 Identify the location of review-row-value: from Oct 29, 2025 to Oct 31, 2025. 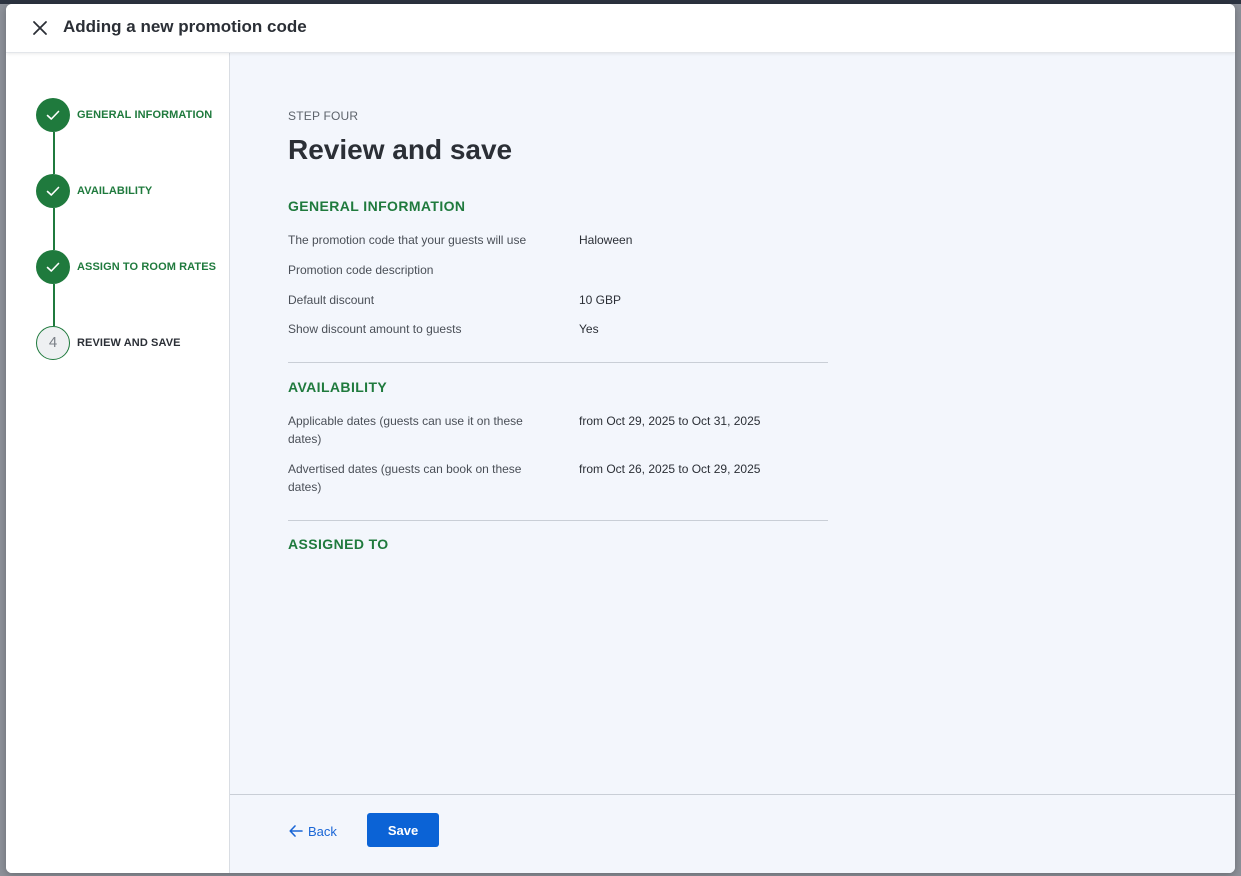
(670, 421).